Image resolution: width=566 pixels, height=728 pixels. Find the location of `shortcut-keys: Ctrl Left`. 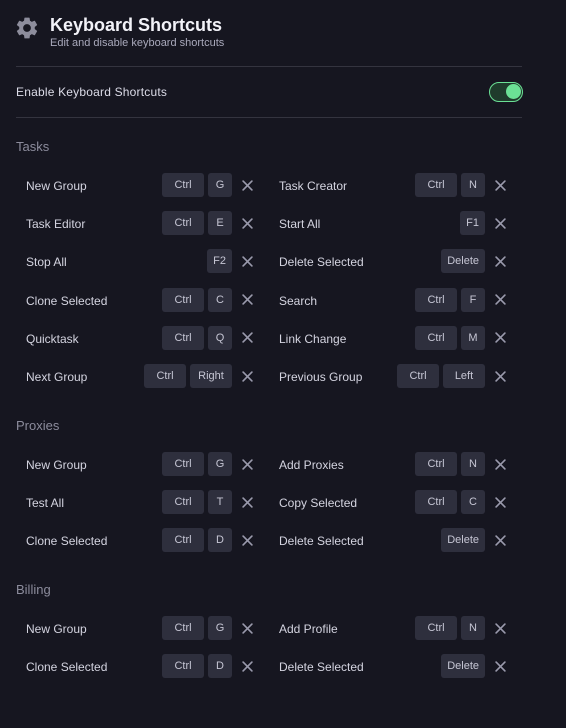

shortcut-keys: Ctrl Left is located at coordinates (441, 376).